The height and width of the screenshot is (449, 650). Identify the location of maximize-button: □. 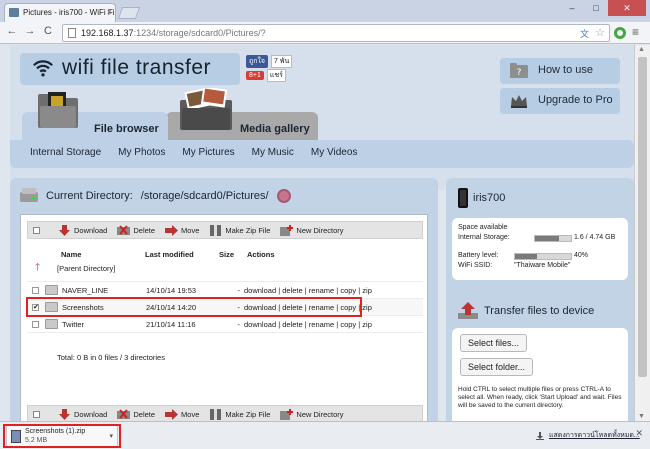
(596, 8).